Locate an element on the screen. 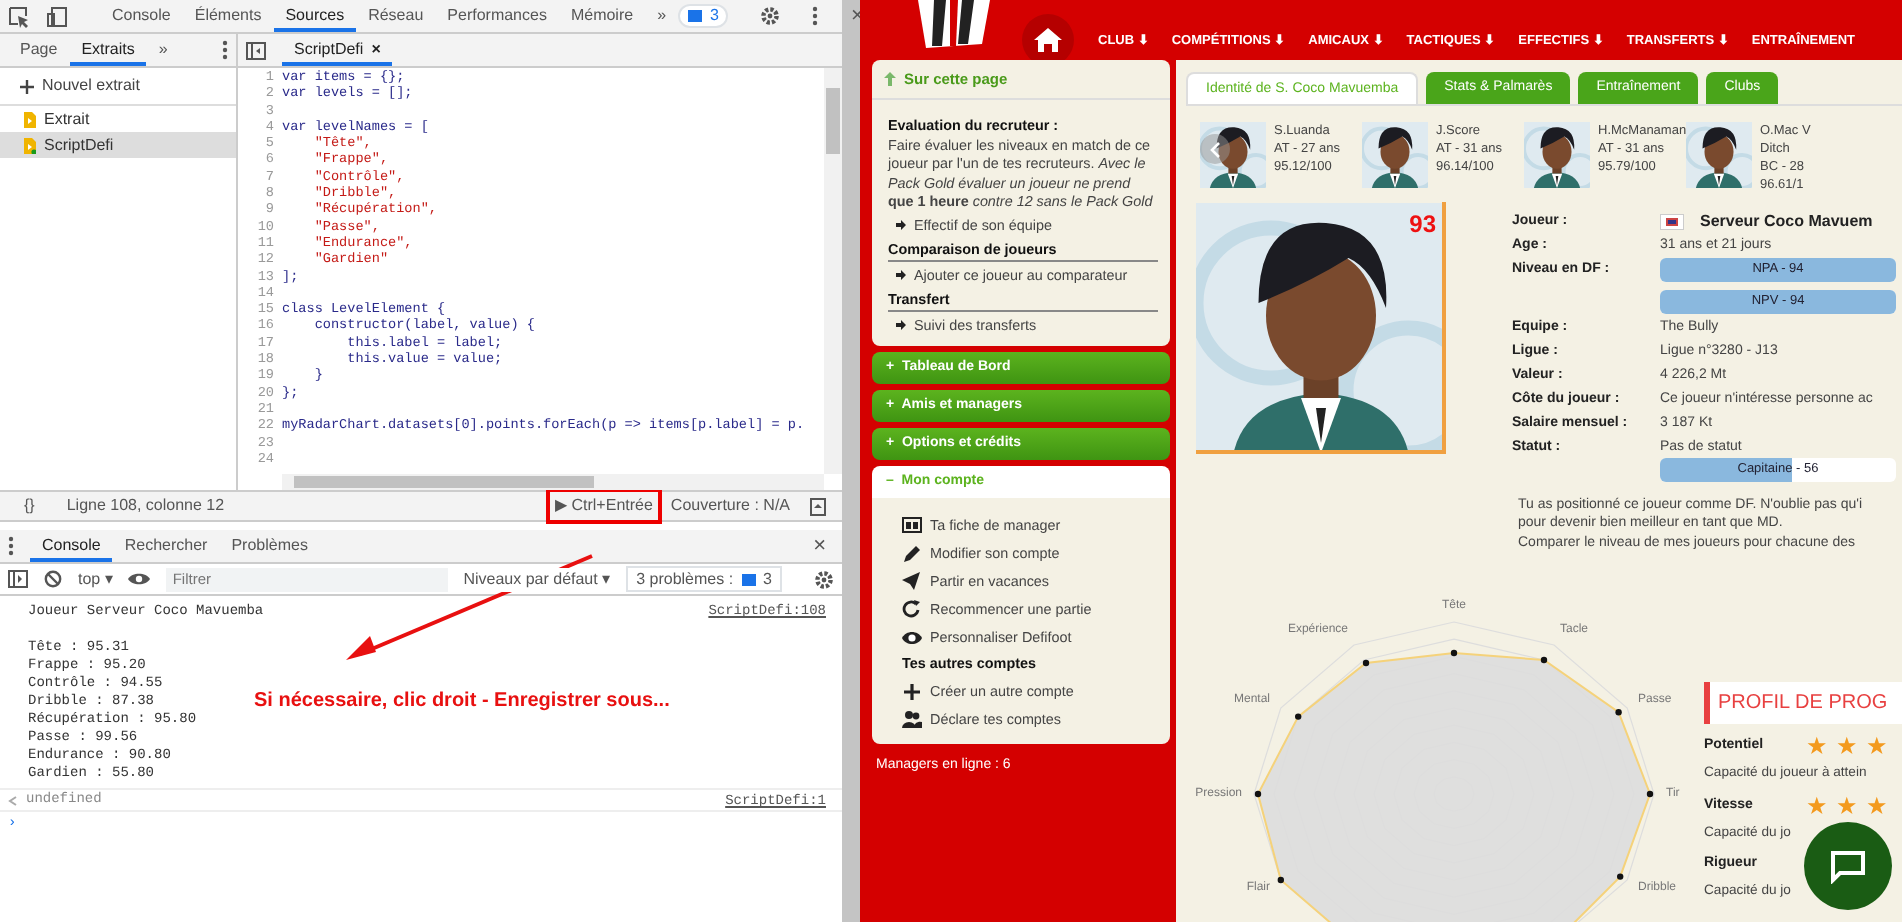 The width and height of the screenshot is (1902, 922). return-icon is located at coordinates (13, 800).